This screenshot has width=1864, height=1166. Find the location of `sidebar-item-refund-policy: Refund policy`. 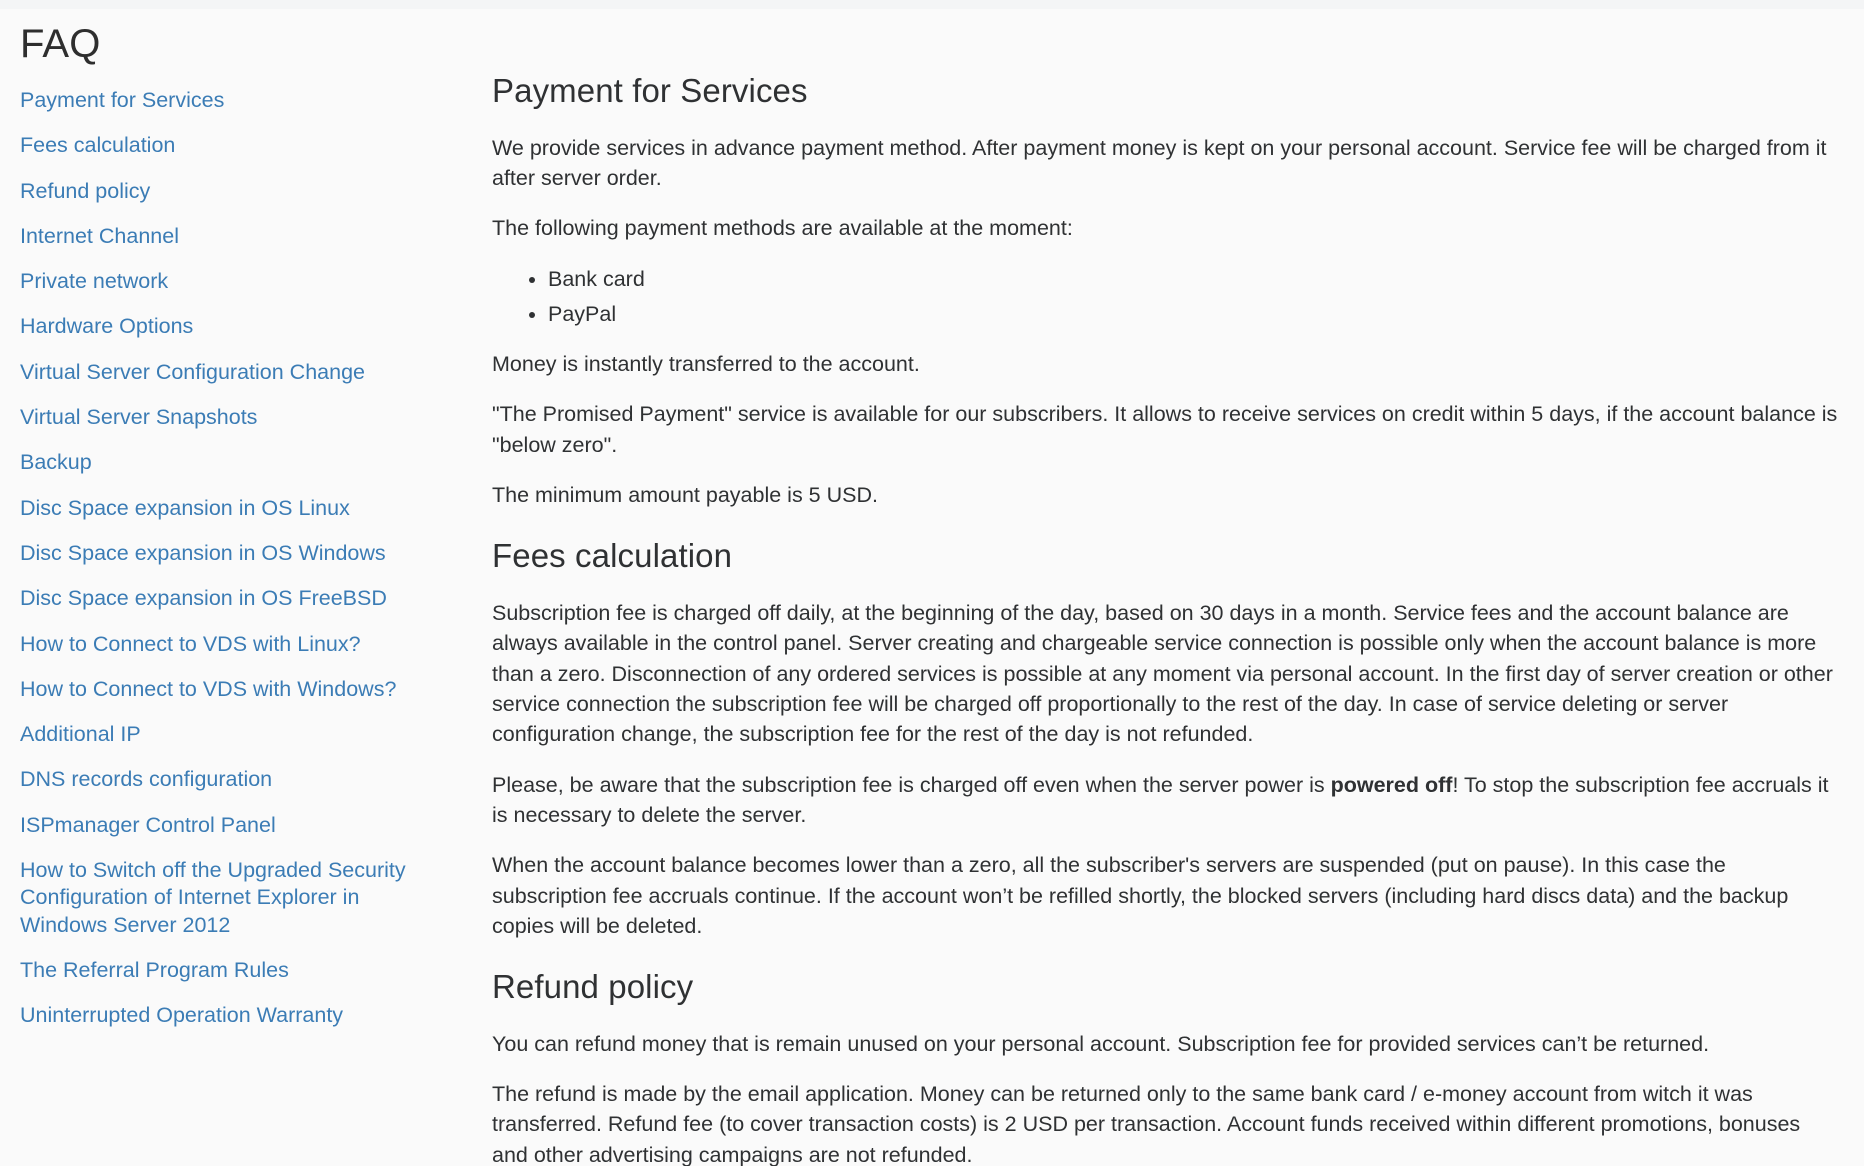

sidebar-item-refund-policy: Refund policy is located at coordinates (85, 191).